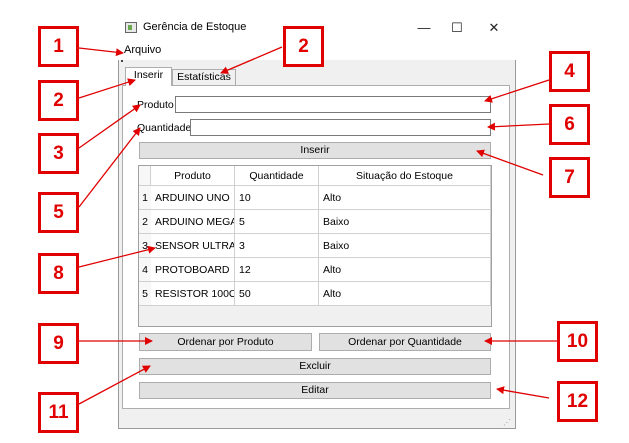 This screenshot has height=443, width=629. What do you see at coordinates (569, 124) in the screenshot?
I see `annotation-badge-6: 6` at bounding box center [569, 124].